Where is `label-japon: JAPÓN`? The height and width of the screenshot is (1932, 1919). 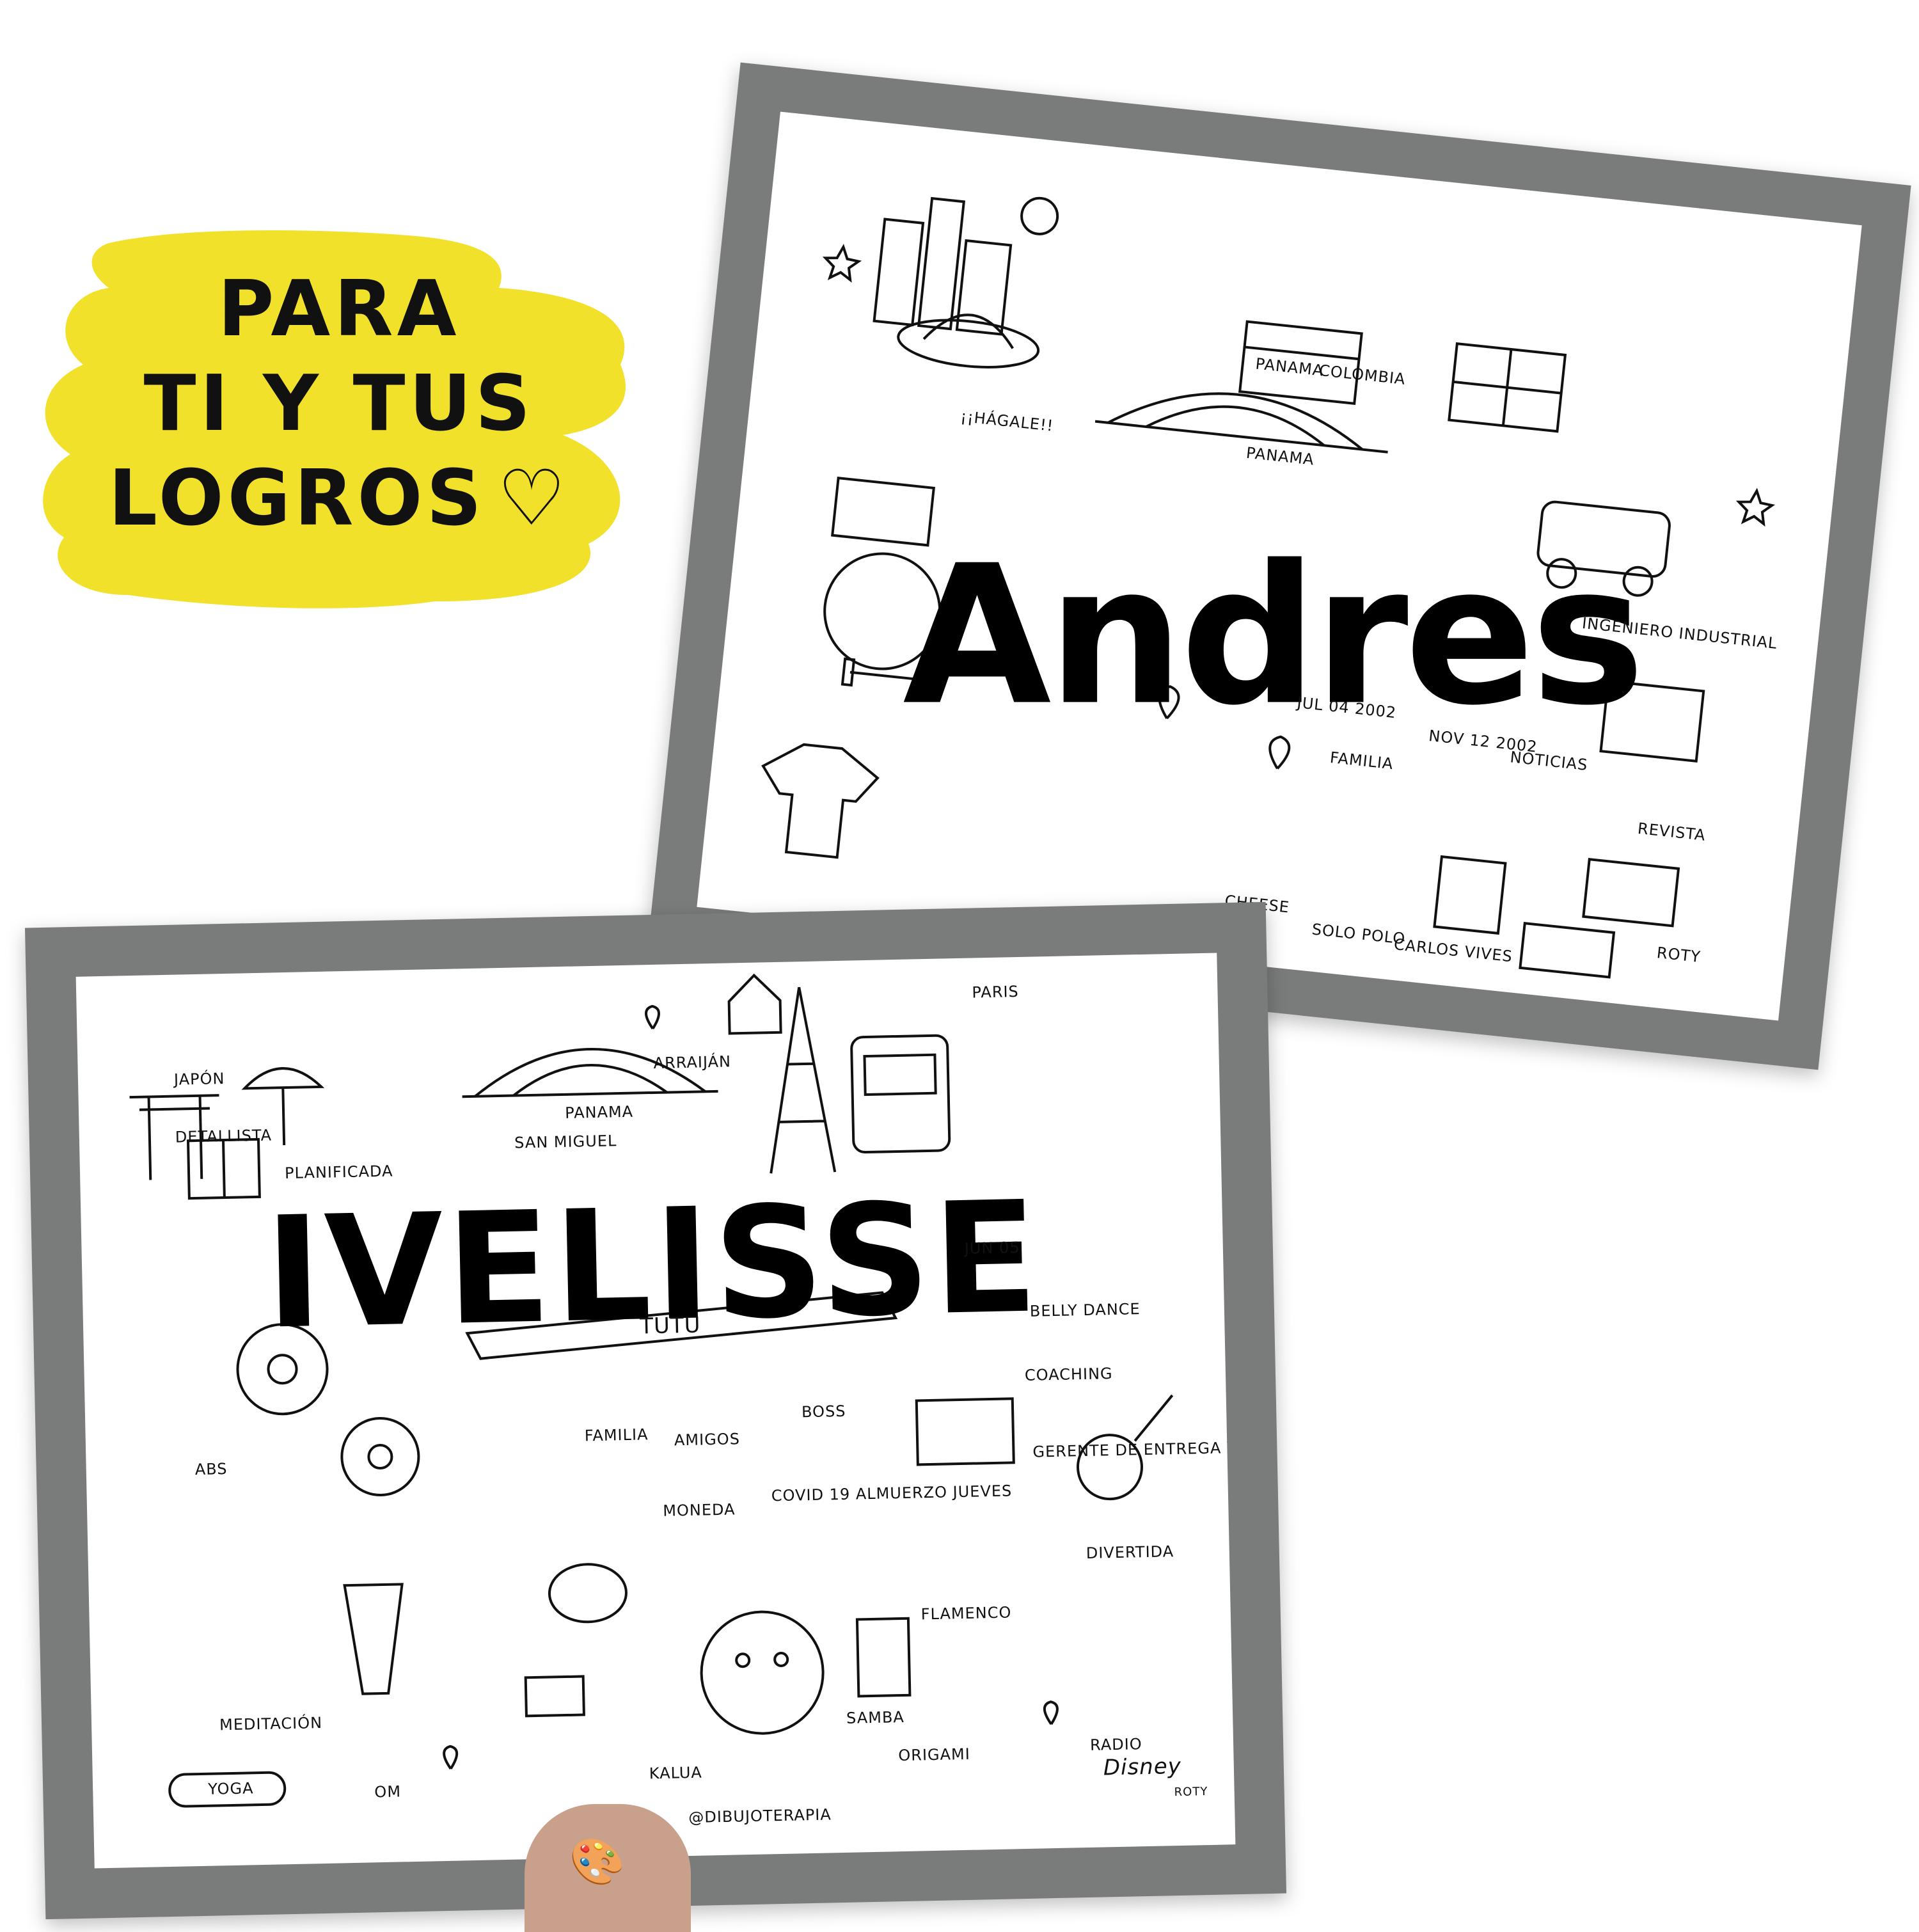 label-japon: JAPÓN is located at coordinates (199, 1079).